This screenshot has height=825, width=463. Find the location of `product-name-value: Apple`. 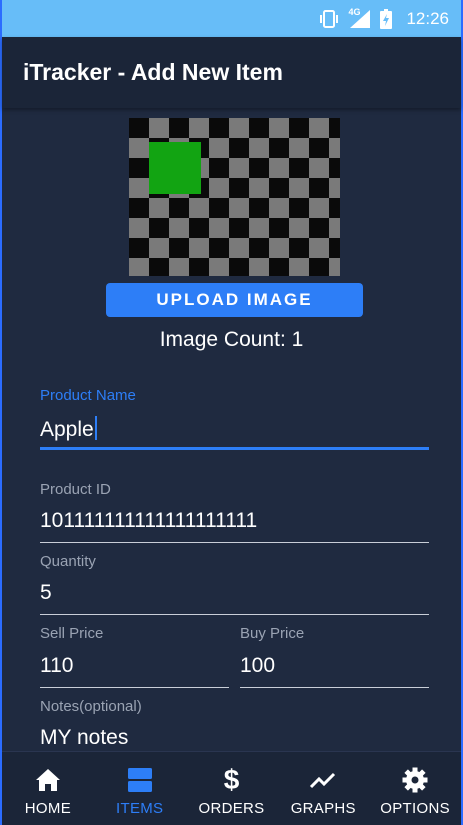

product-name-value: Apple is located at coordinates (67, 429).